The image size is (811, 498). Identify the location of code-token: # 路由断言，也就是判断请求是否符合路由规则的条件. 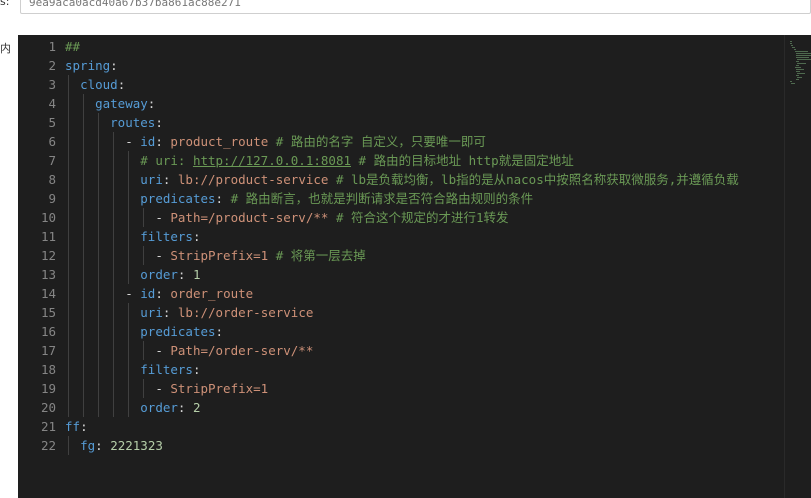
(378, 198).